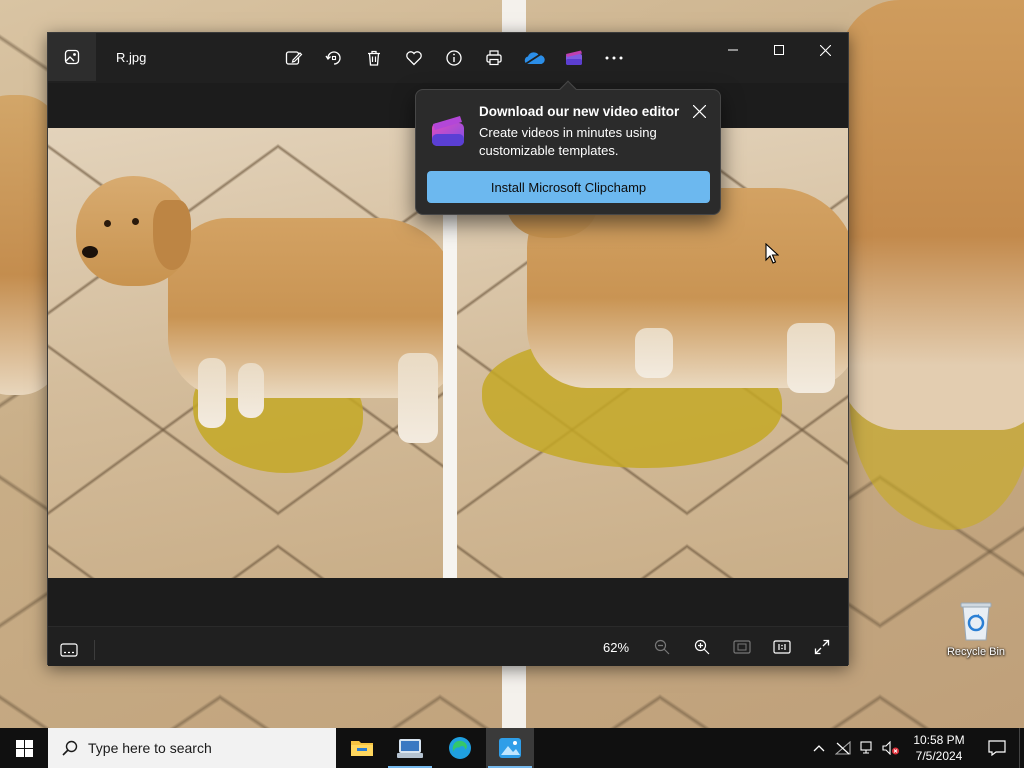  I want to click on dog-leg-right, so click(654, 353).